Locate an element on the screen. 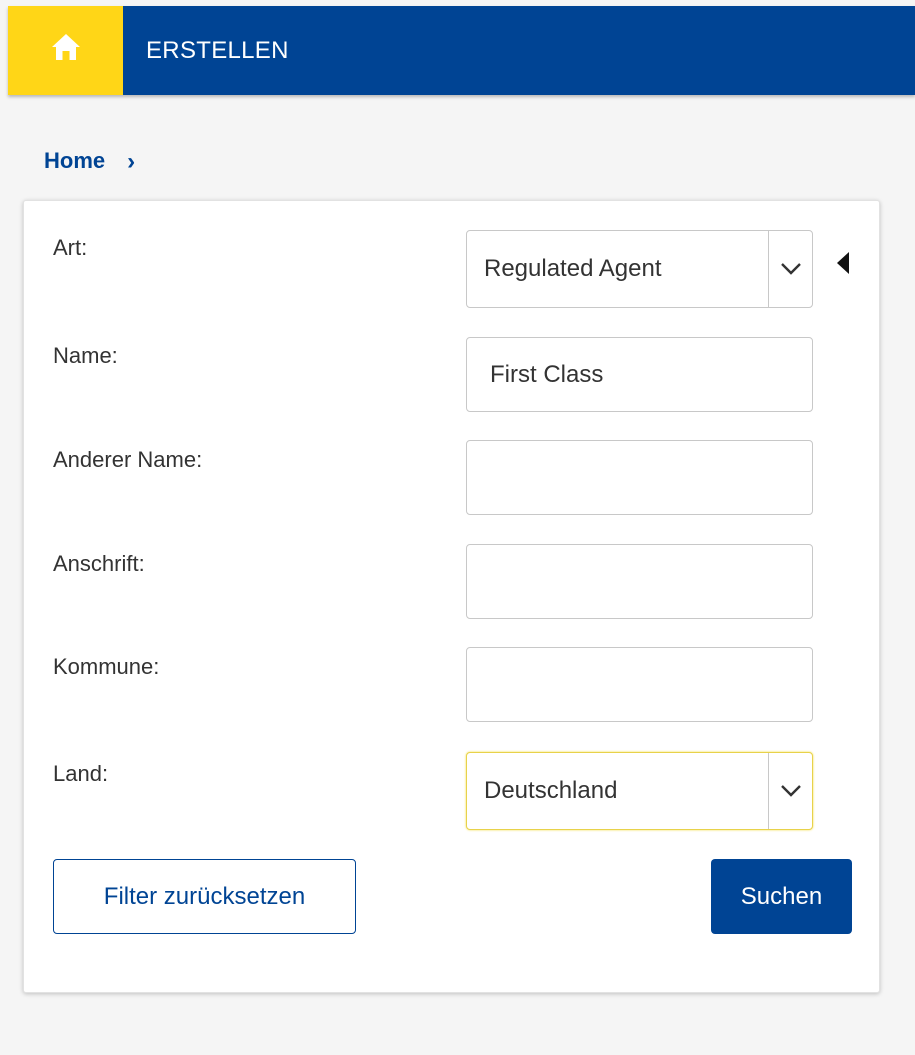 The width and height of the screenshot is (915, 1055). search-button: Suchen is located at coordinates (781, 896).